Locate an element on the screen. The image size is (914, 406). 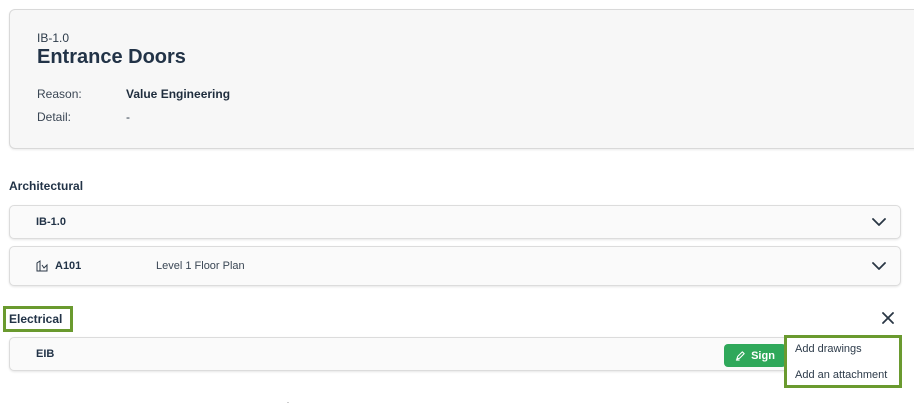
item-title: Entrance Doors is located at coordinates (111, 57).